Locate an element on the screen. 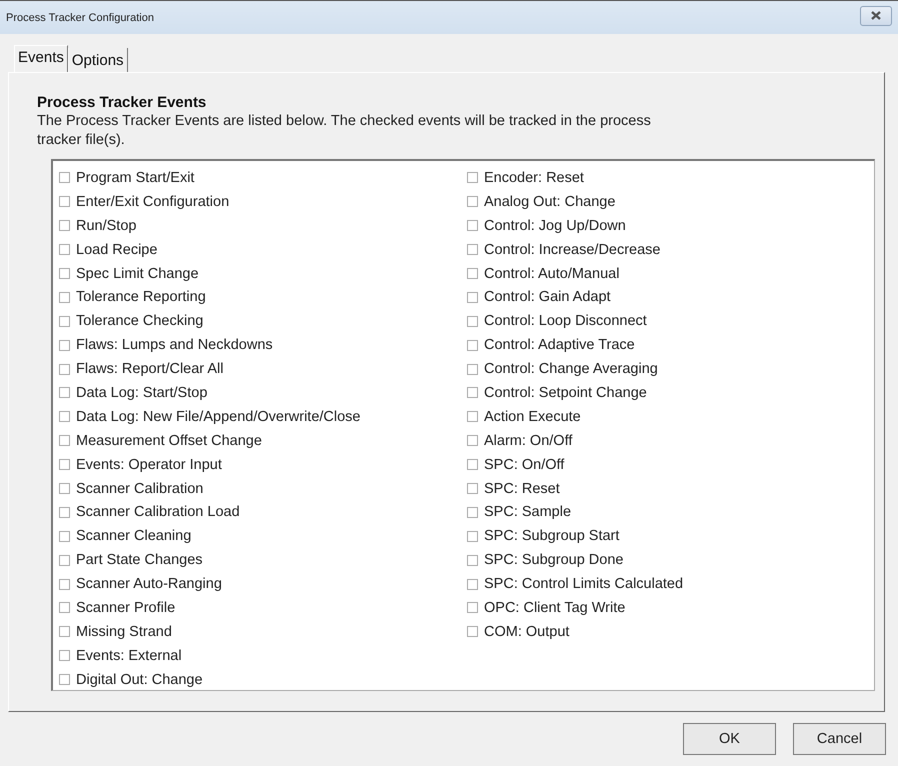 The image size is (898, 766). checkbox-label: Control: Adaptive Trace is located at coordinates (559, 345).